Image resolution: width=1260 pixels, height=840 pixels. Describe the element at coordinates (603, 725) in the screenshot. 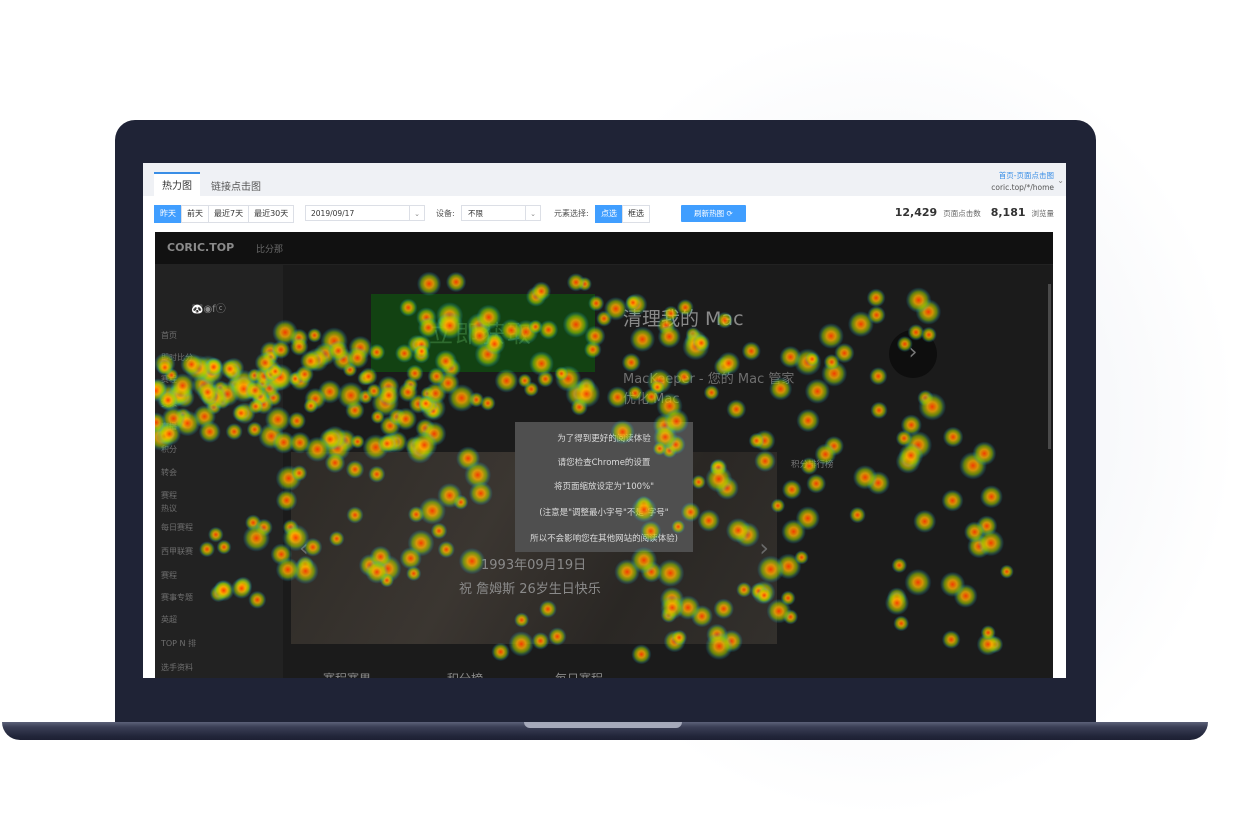

I see `laptop-notch` at that location.